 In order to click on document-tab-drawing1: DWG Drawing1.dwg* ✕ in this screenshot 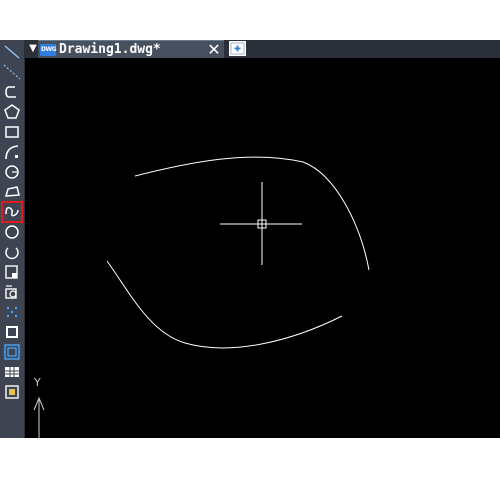, I will do `click(131, 49)`.